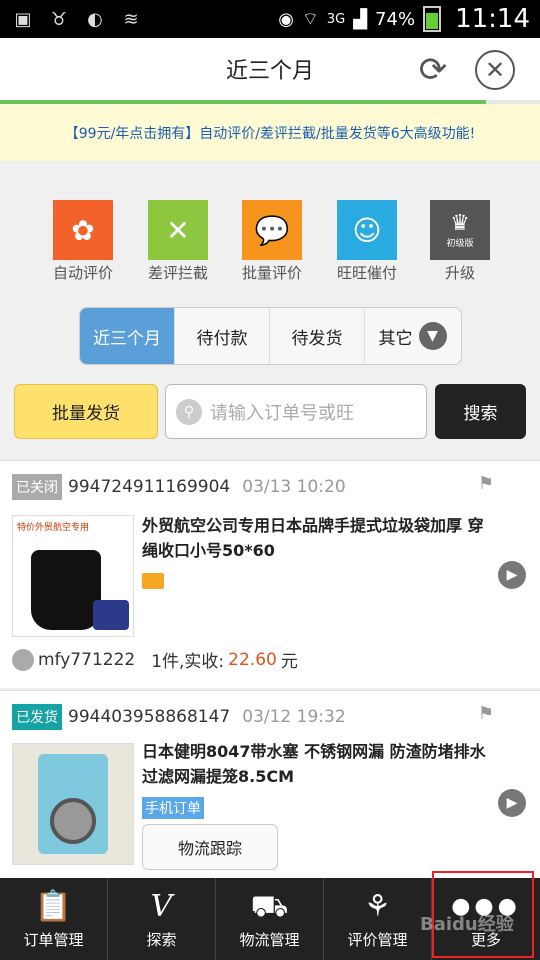 This screenshot has height=960, width=540. I want to click on close-button: ✕, so click(495, 70).